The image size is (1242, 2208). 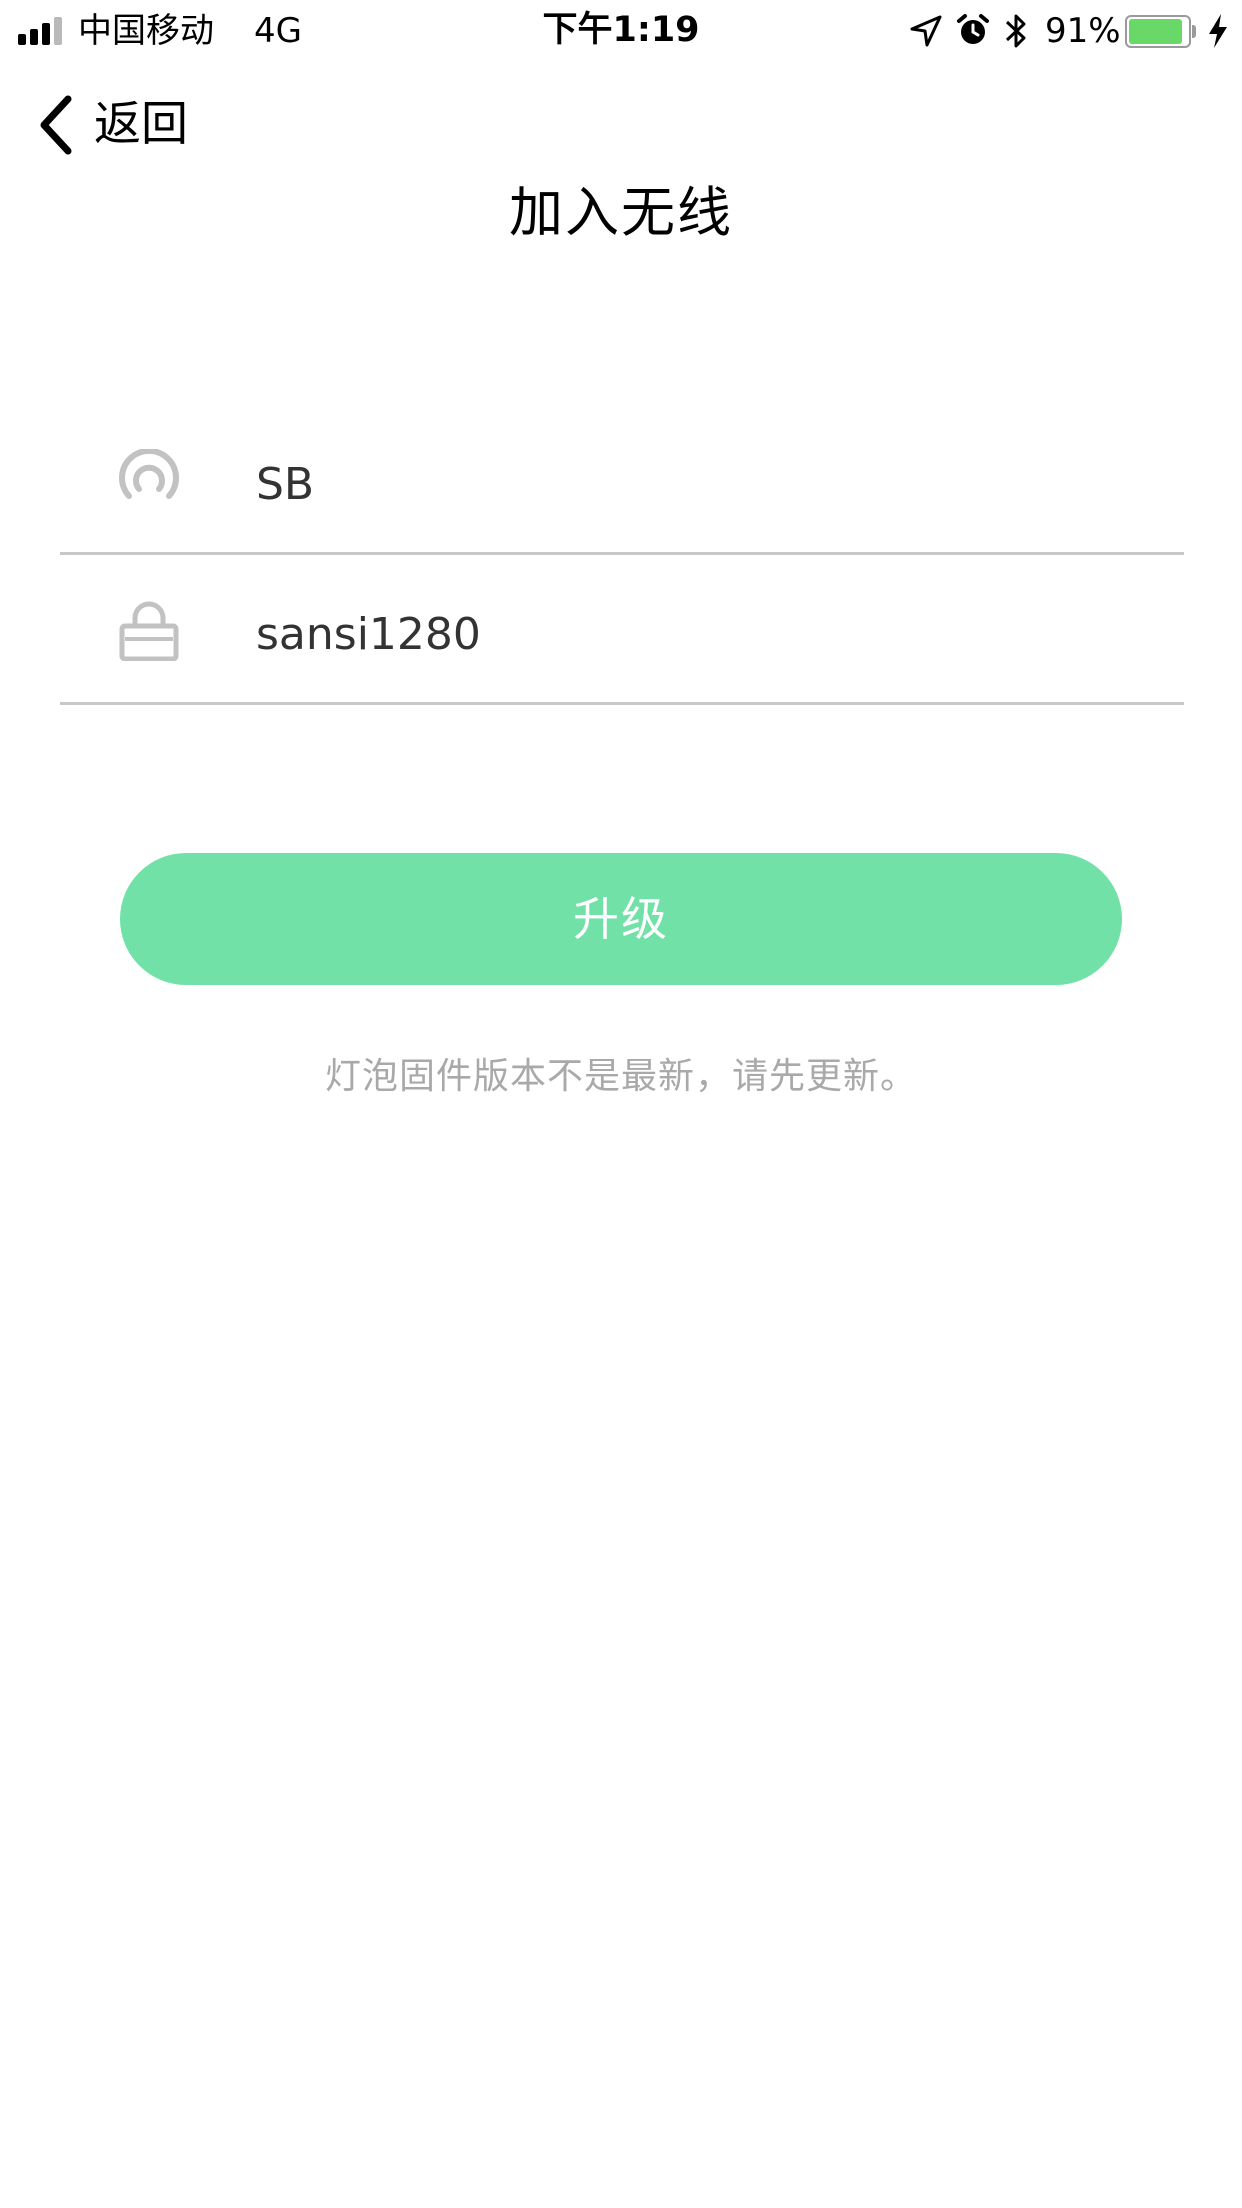 What do you see at coordinates (149, 631) in the screenshot?
I see `lock-icon` at bounding box center [149, 631].